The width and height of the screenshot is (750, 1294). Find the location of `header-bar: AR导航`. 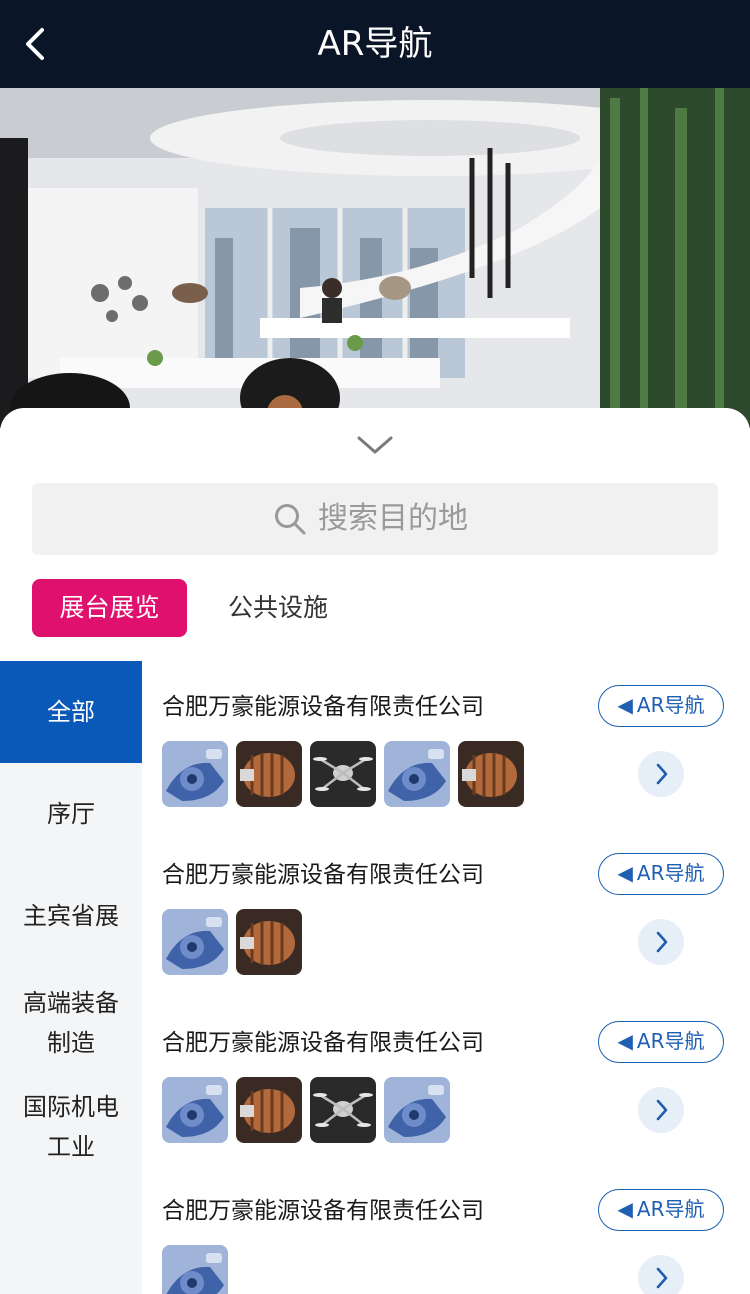

header-bar: AR导航 is located at coordinates (375, 44).